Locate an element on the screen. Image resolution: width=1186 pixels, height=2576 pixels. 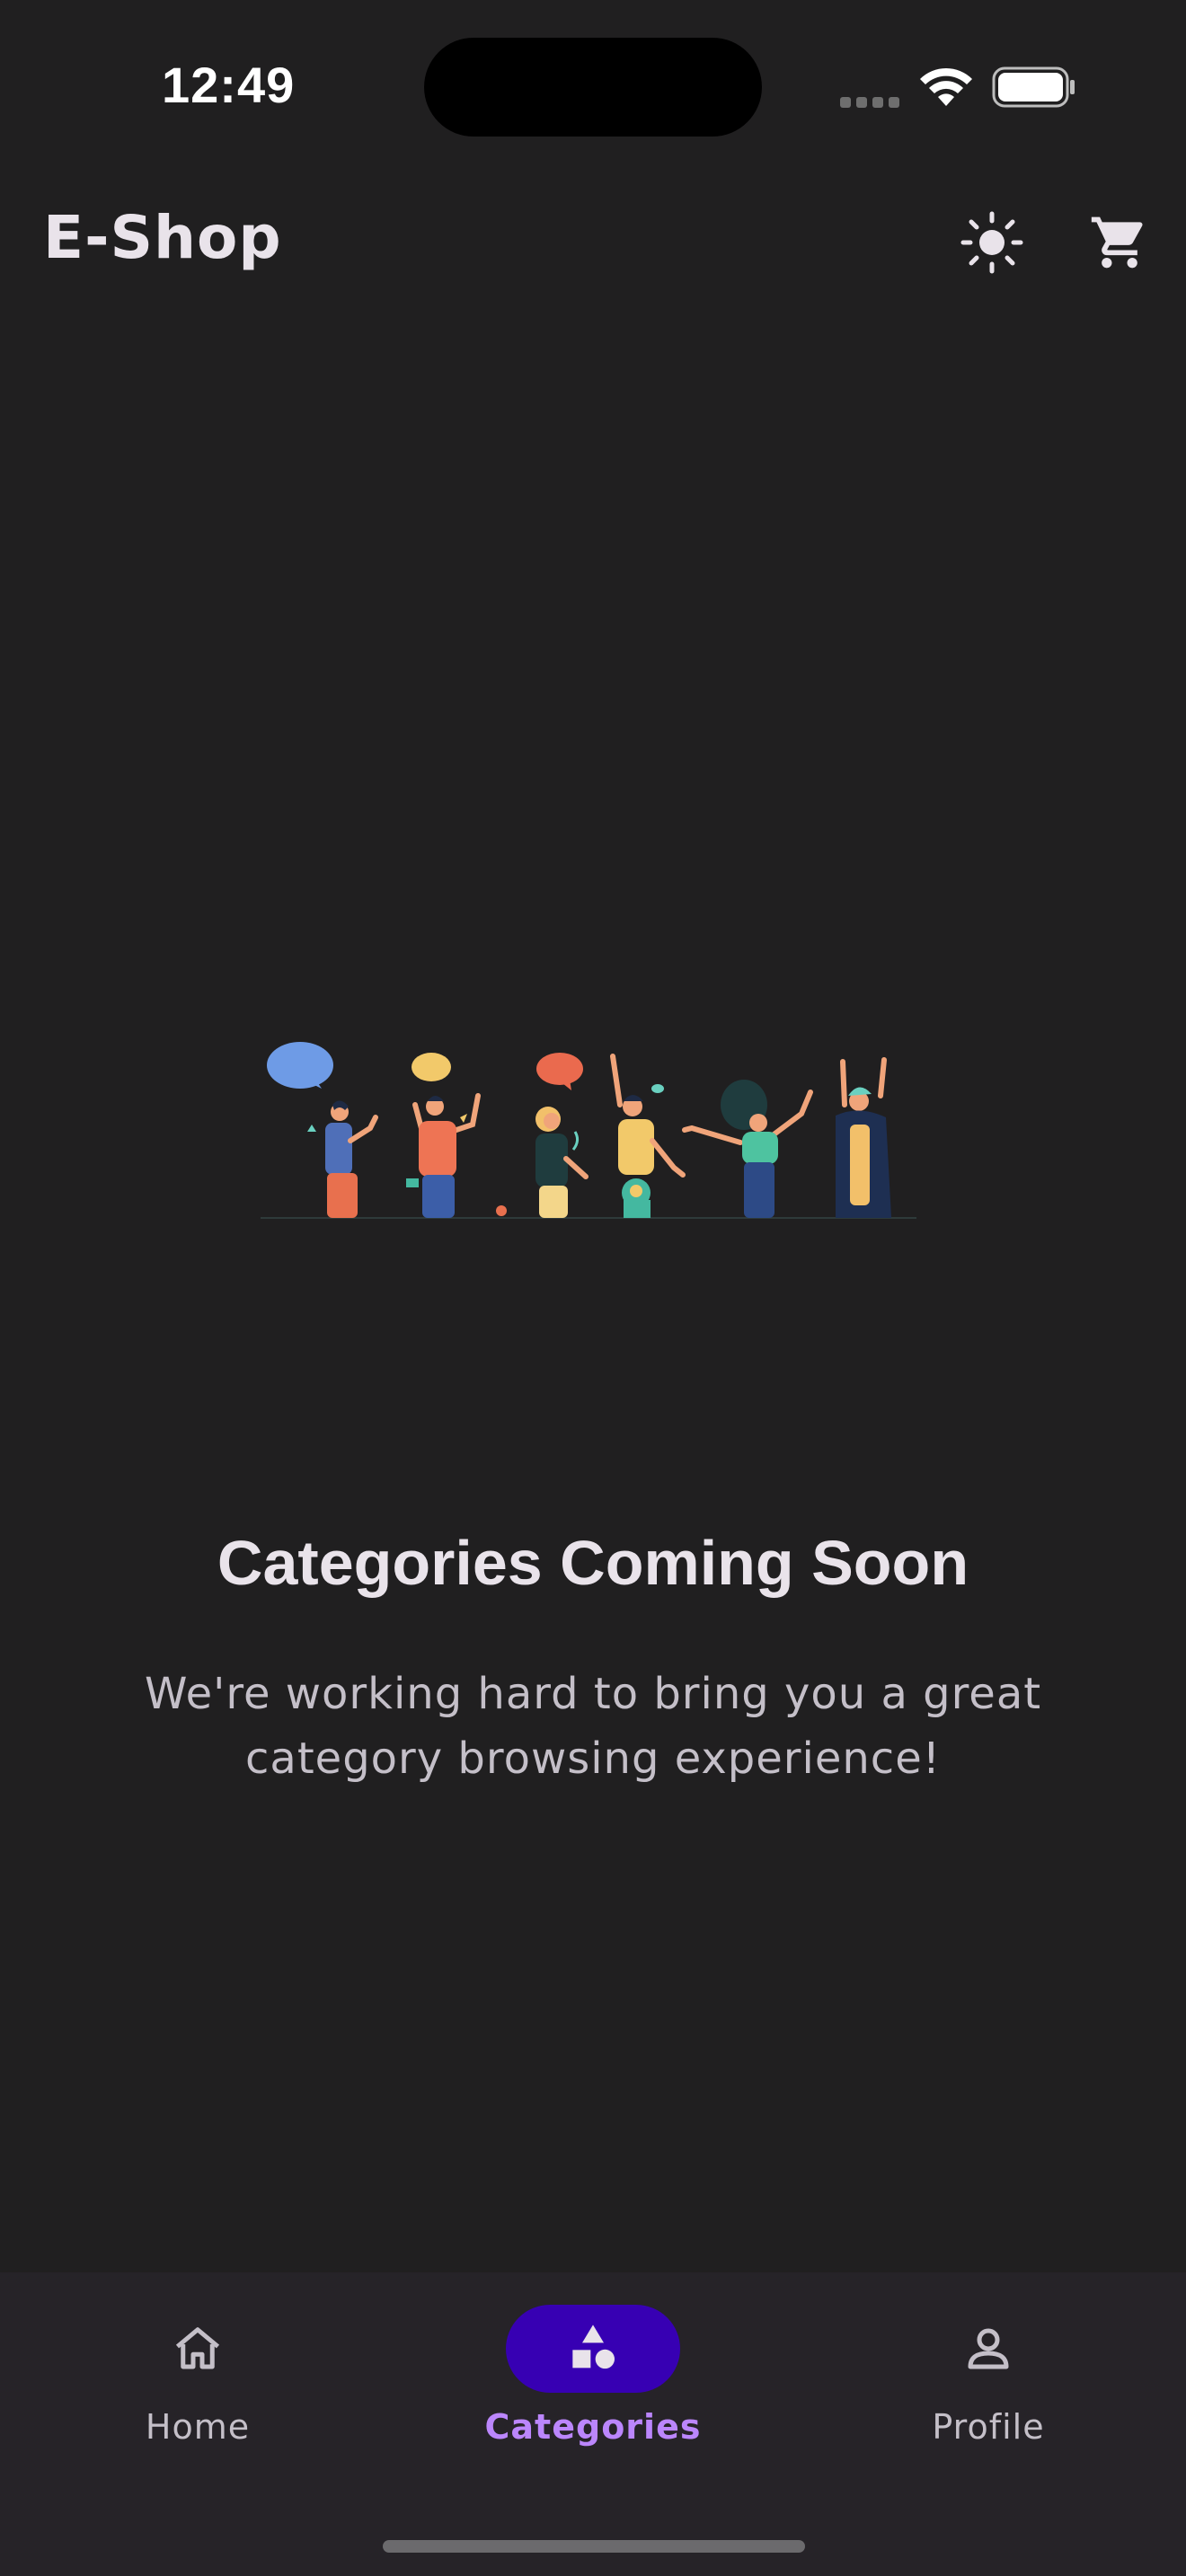
nav-label-home: Home is located at coordinates (198, 2427).